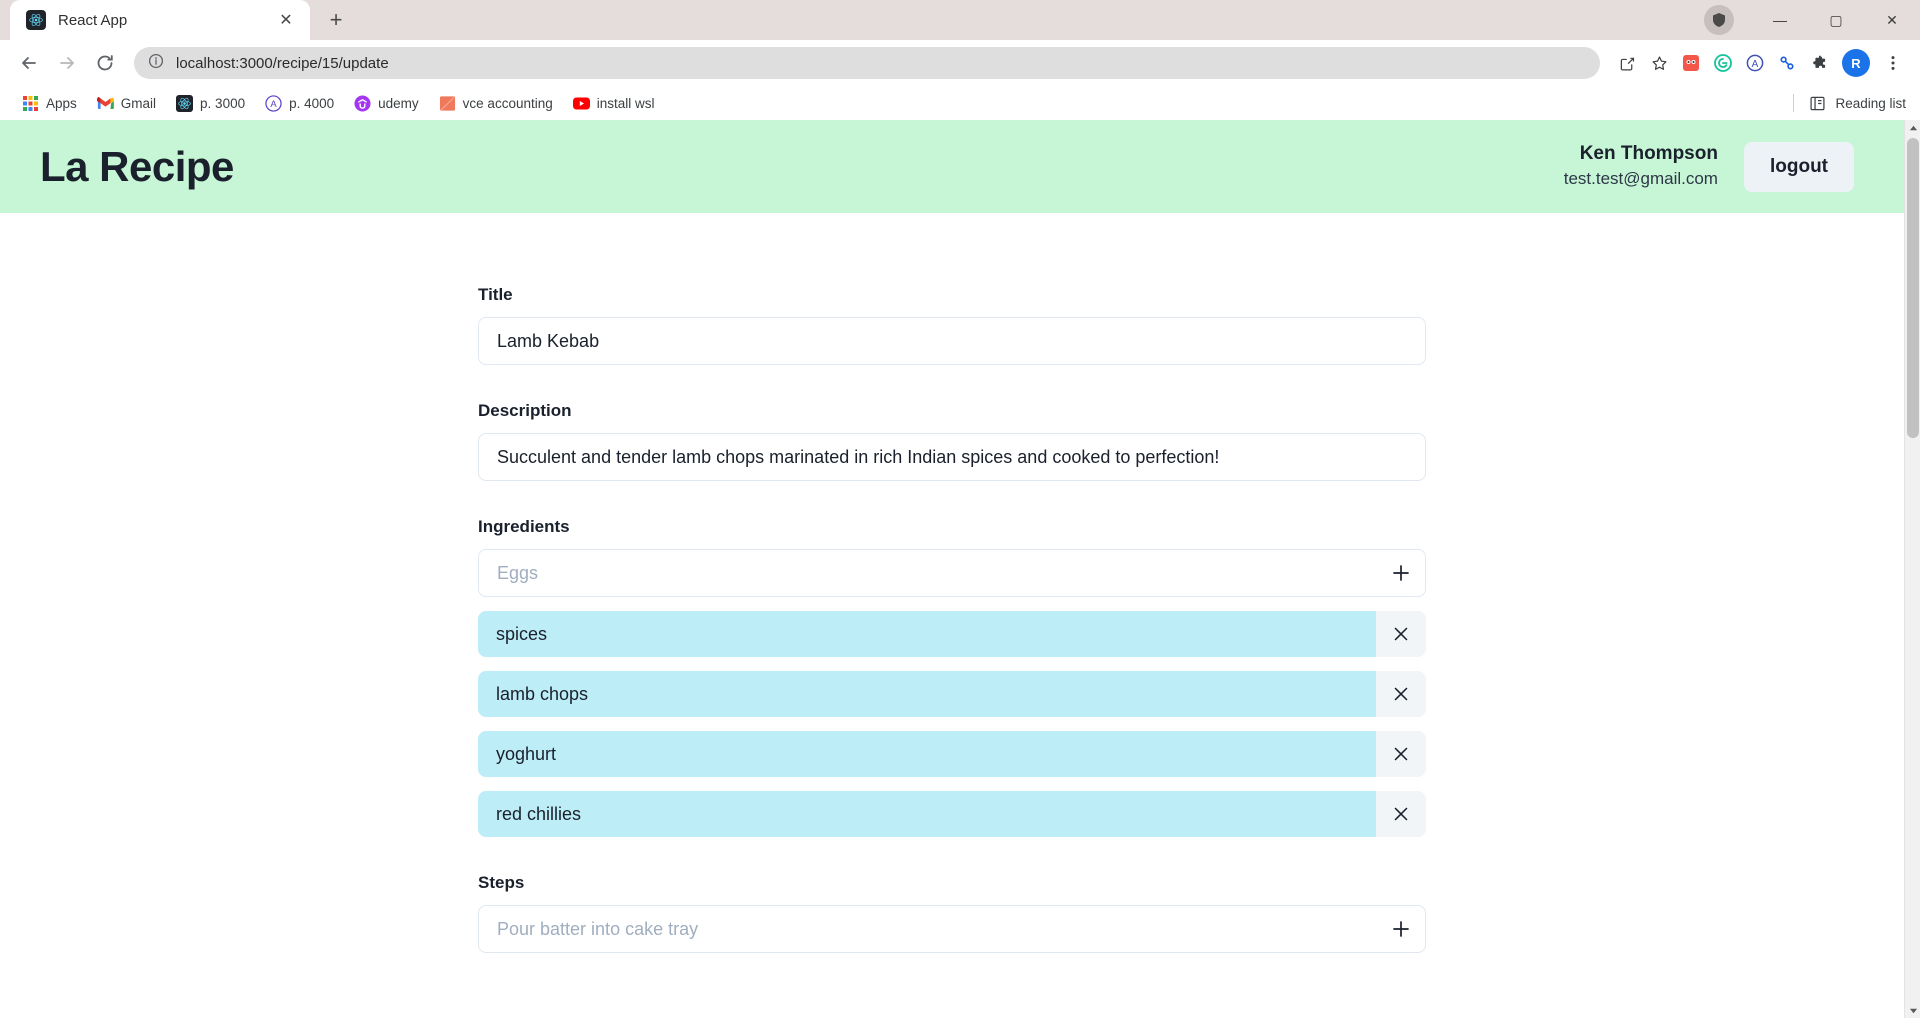 This screenshot has height=1018, width=1920. I want to click on bookmark-install-wsl: install wsl, so click(614, 103).